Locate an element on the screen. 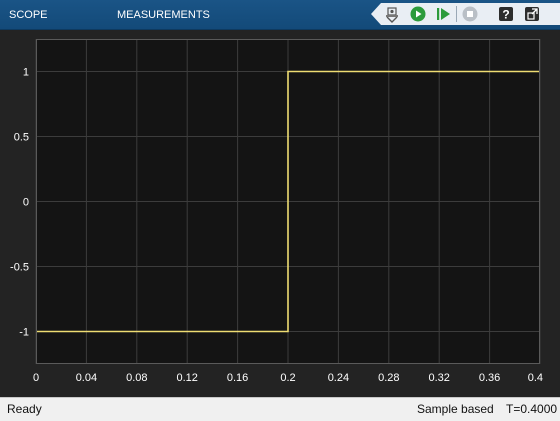 This screenshot has width=560, height=421. highlight-block-button is located at coordinates (392, 14).